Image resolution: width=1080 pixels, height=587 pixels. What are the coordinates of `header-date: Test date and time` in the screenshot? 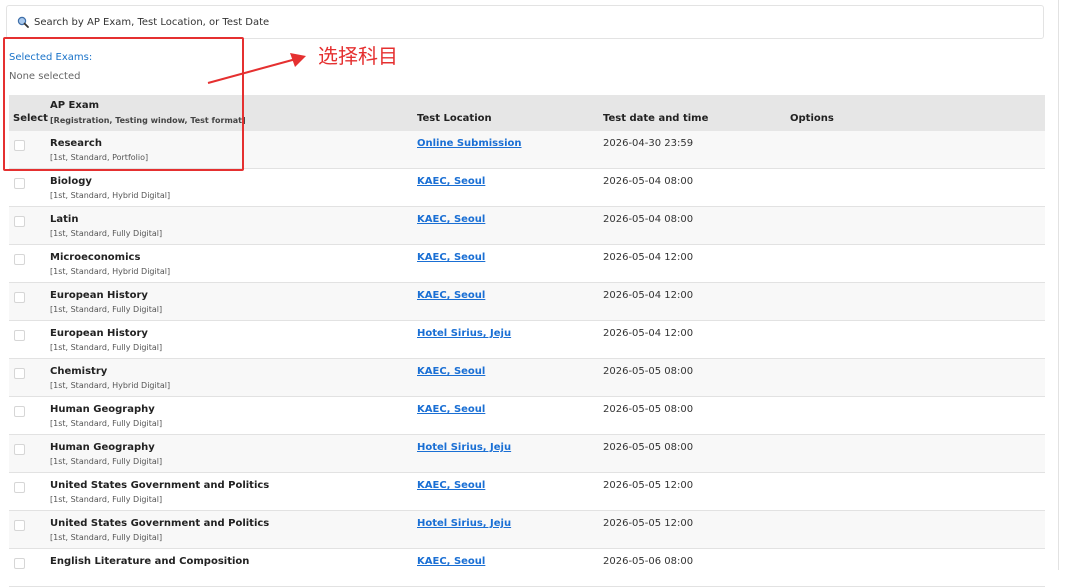 It's located at (656, 118).